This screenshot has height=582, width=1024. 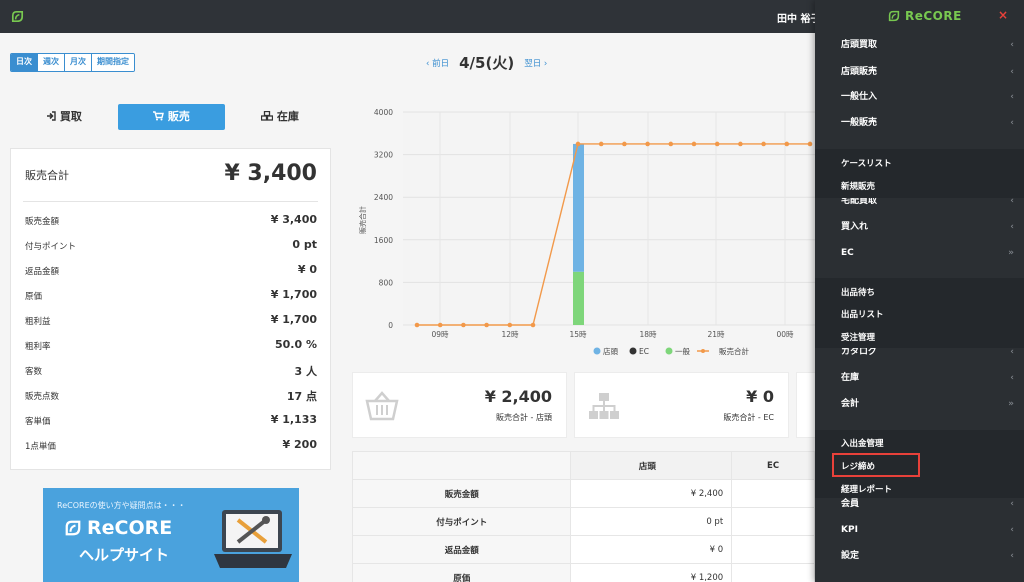 What do you see at coordinates (304, 244) in the screenshot?
I see `summary-row-value: 0 pt` at bounding box center [304, 244].